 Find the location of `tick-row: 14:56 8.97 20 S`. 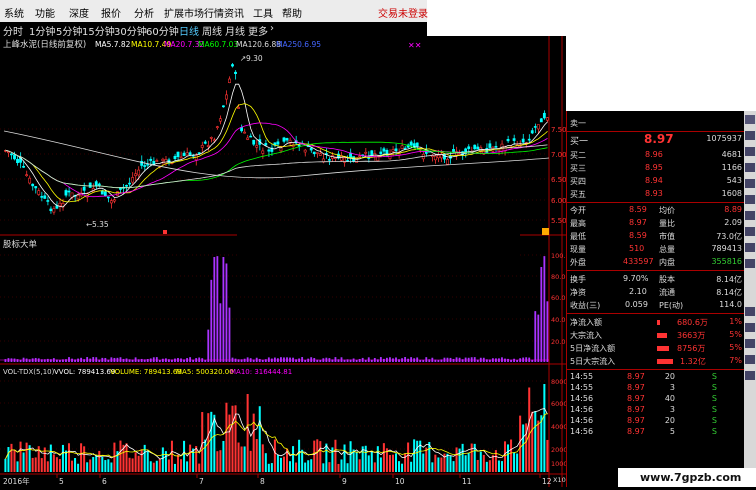

tick-row: 14:56 8.97 20 S is located at coordinates (656, 421).